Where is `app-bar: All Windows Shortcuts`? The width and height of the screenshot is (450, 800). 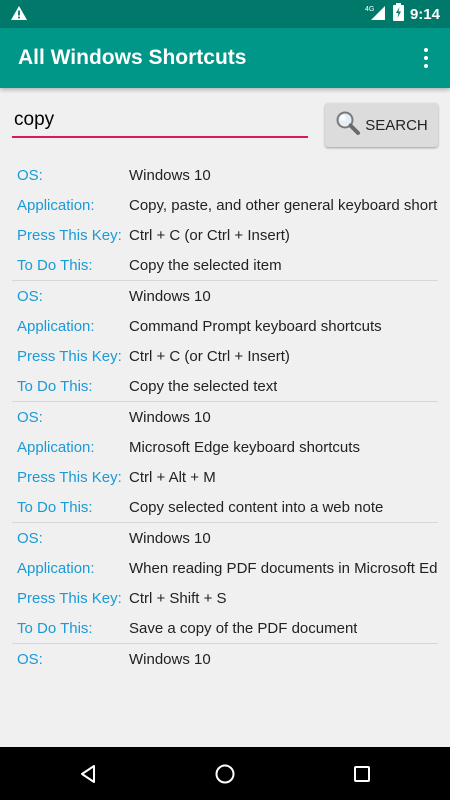 app-bar: All Windows Shortcuts is located at coordinates (225, 58).